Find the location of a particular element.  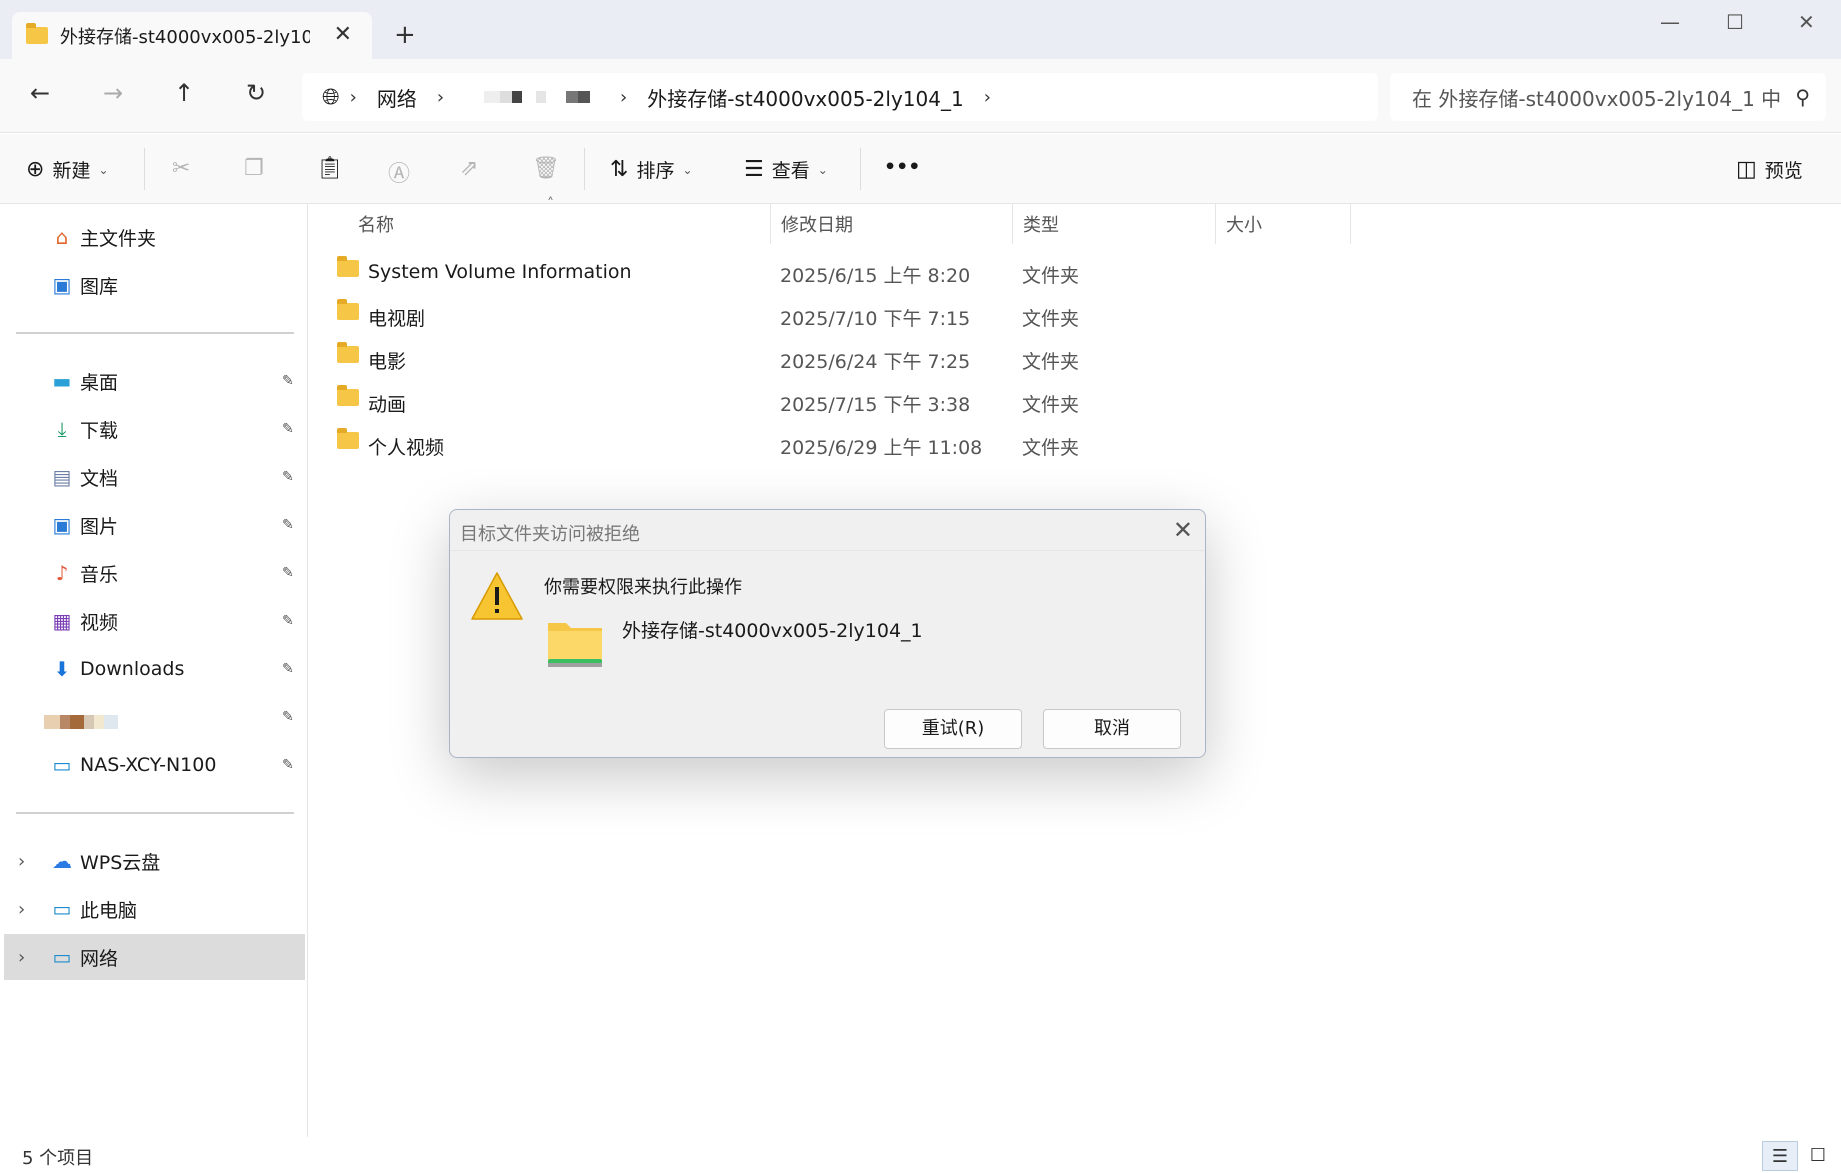

item-count: 5 个项目 is located at coordinates (58, 1158).